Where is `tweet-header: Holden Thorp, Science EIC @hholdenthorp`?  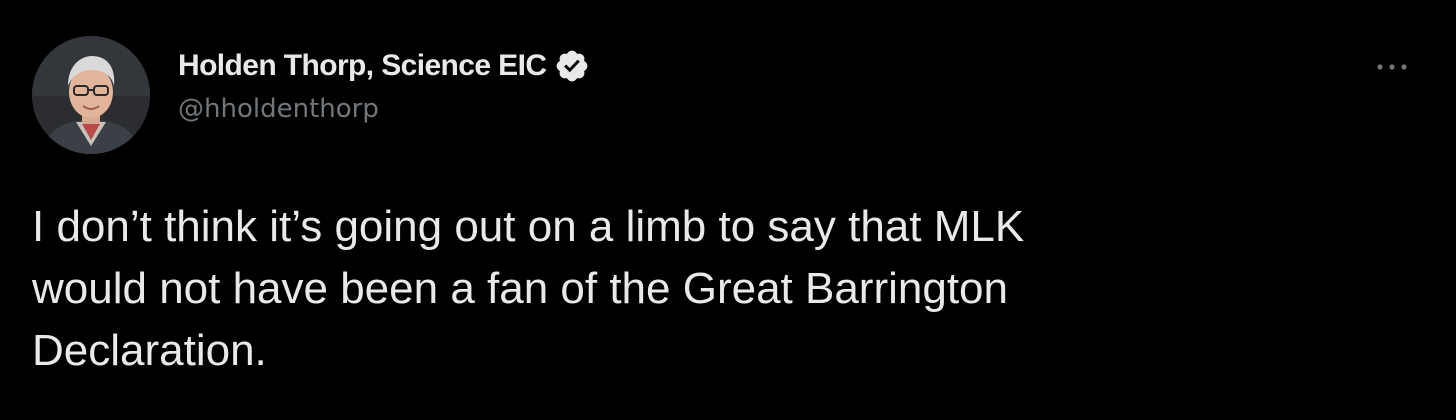 tweet-header: Holden Thorp, Science EIC @hholdenthorp is located at coordinates (384, 85).